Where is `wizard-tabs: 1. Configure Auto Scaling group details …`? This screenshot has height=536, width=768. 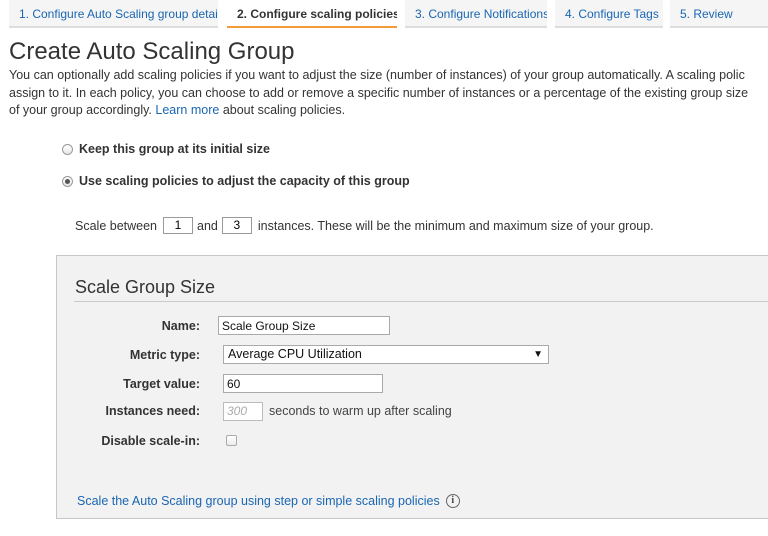
wizard-tabs: 1. Configure Auto Scaling group details … is located at coordinates (384, 14).